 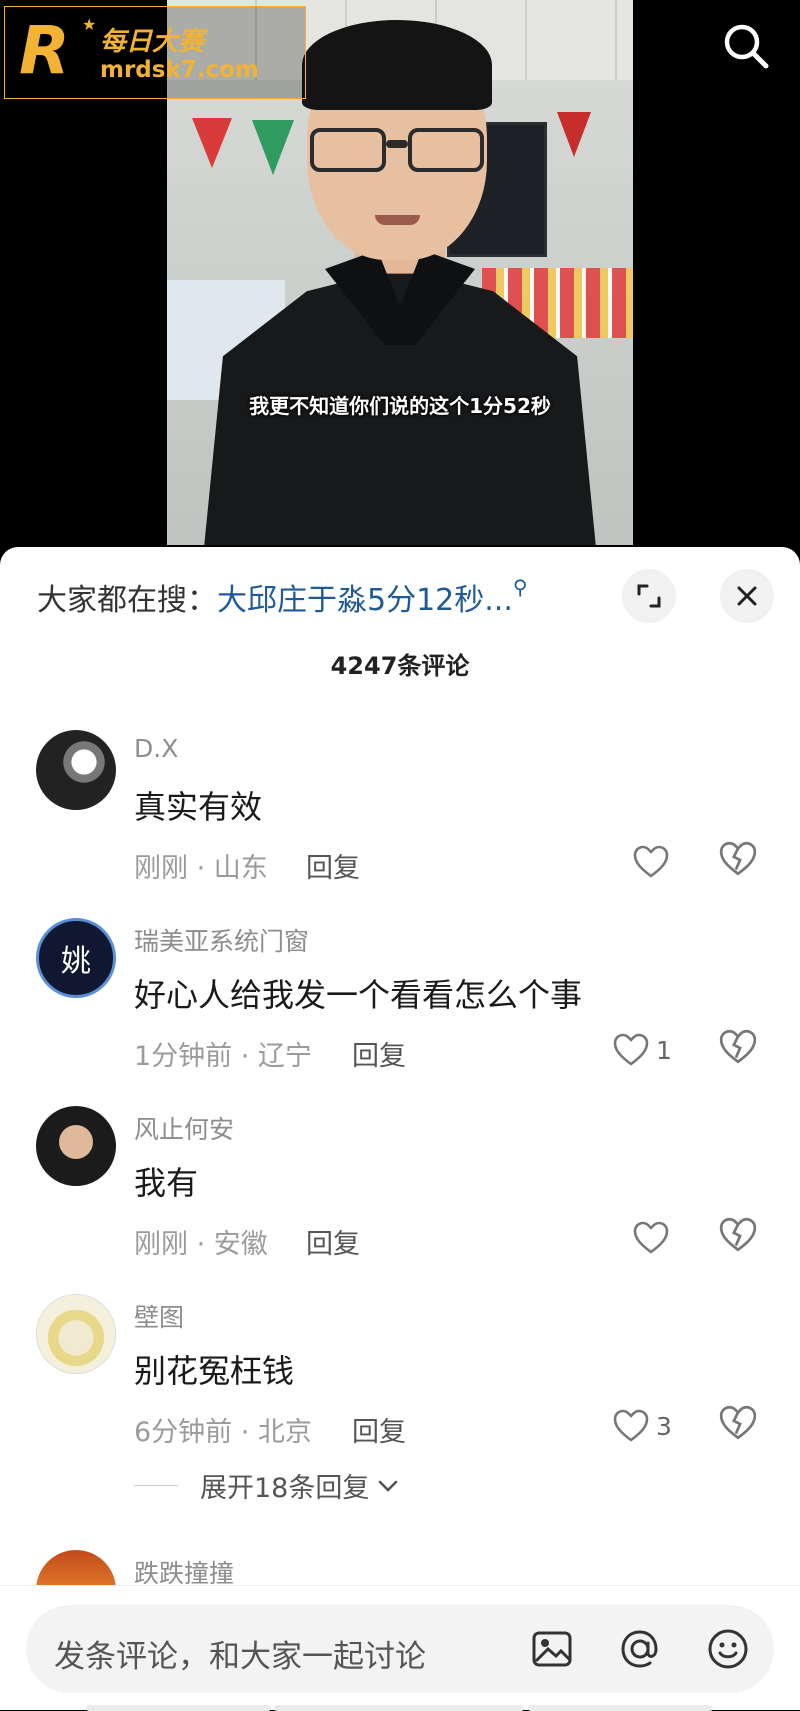 What do you see at coordinates (127, 600) in the screenshot?
I see `trending-prefix: 大家都在搜：` at bounding box center [127, 600].